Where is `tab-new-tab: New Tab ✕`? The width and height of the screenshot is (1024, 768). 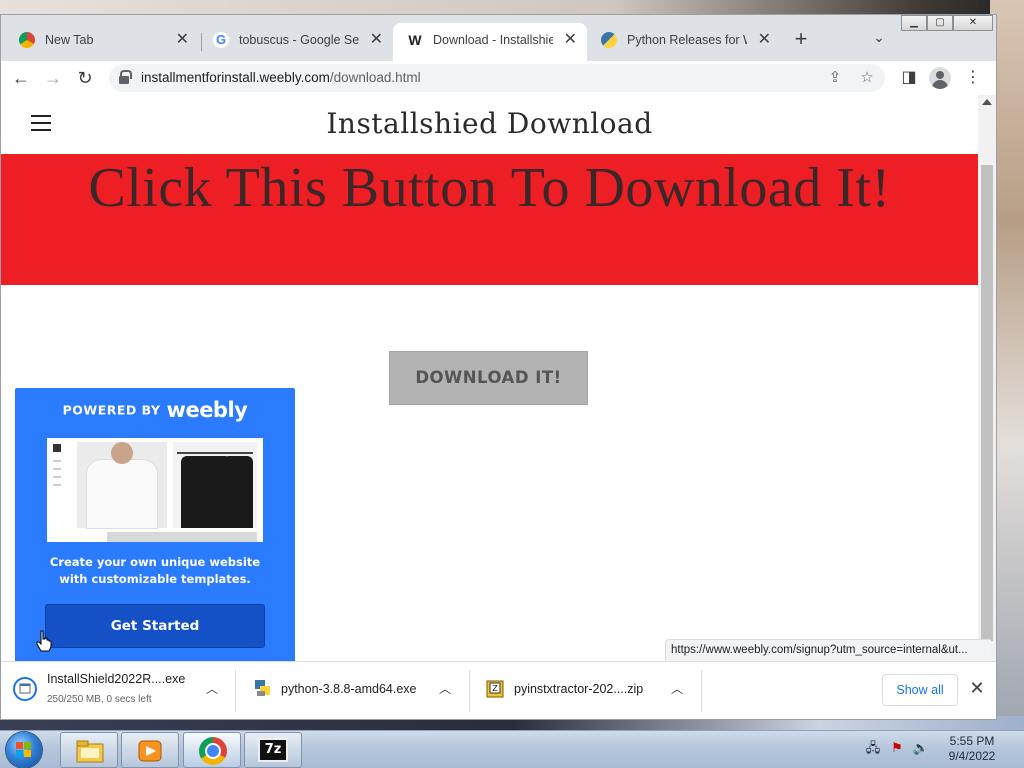
tab-new-tab: New Tab ✕ is located at coordinates (102, 42).